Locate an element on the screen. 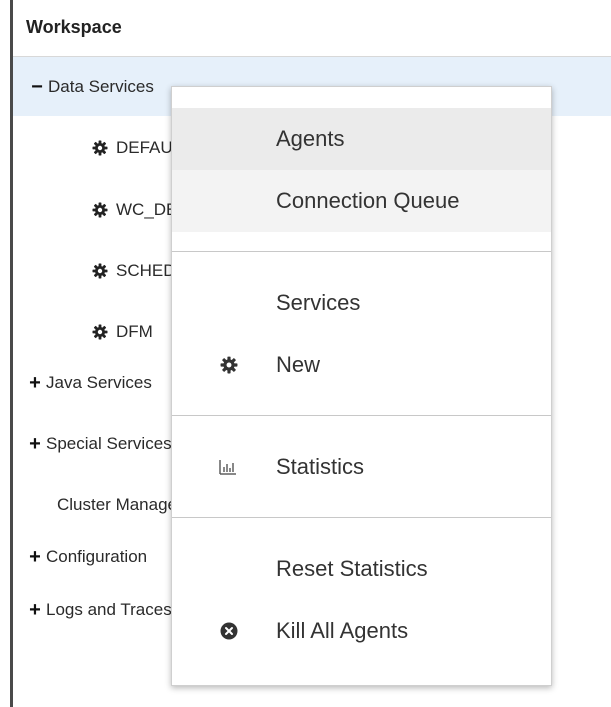  menu-item-connection-queue: Connection Queue is located at coordinates (361, 201).